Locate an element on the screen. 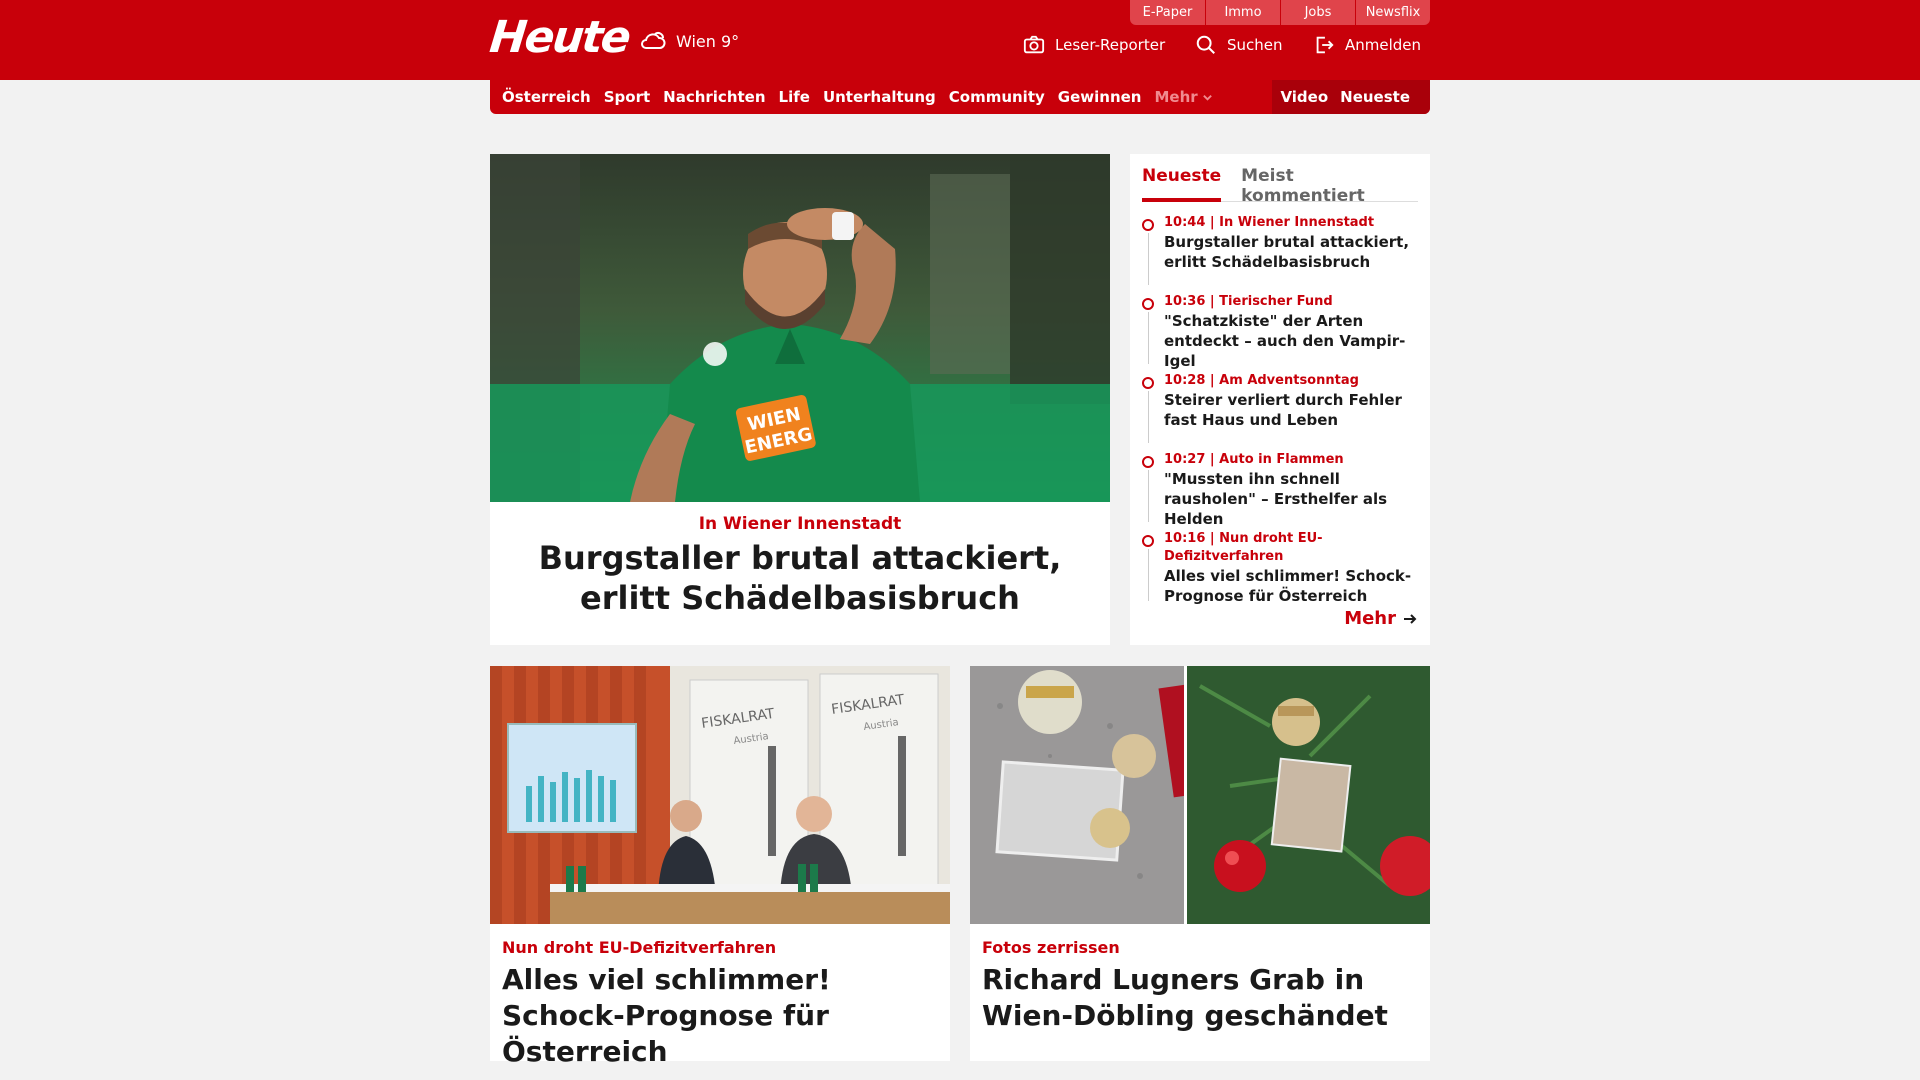 Image resolution: width=1920 pixels, height=1080 pixels. nav-community: Community is located at coordinates (997, 97).